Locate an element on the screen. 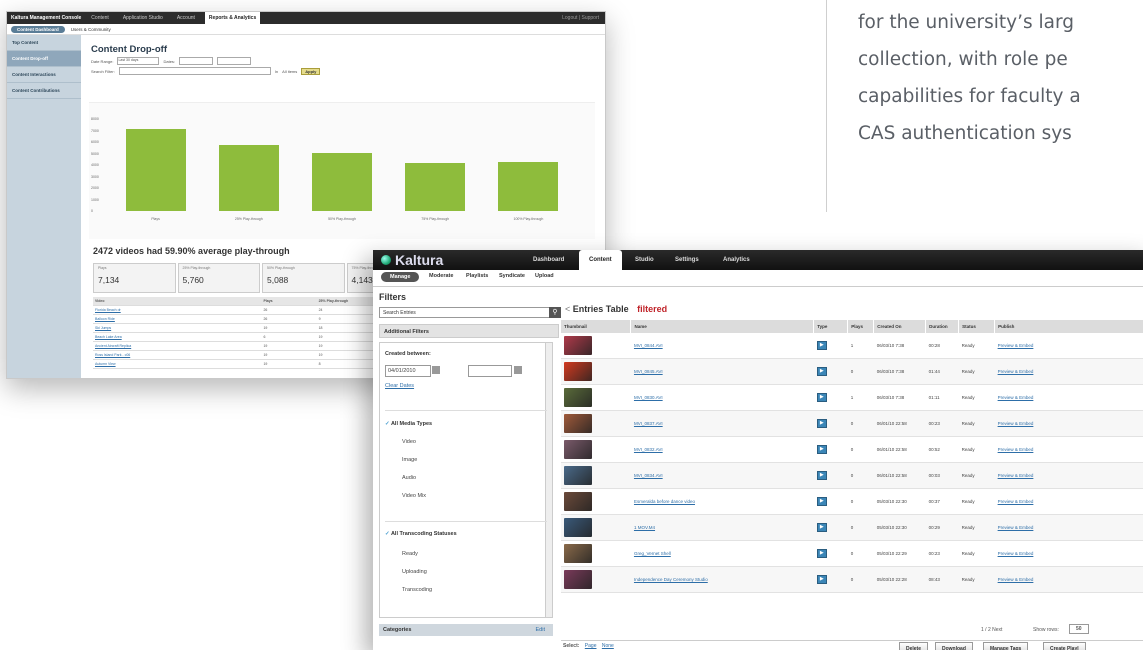  sidebar-item-content-drop-off: Content Drop-off is located at coordinates (44, 59).